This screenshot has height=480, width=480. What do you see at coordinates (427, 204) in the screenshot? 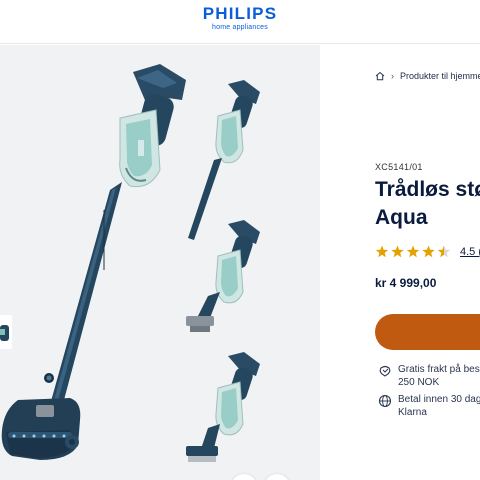
I see `product-title: Trådløs stø Aqua` at bounding box center [427, 204].